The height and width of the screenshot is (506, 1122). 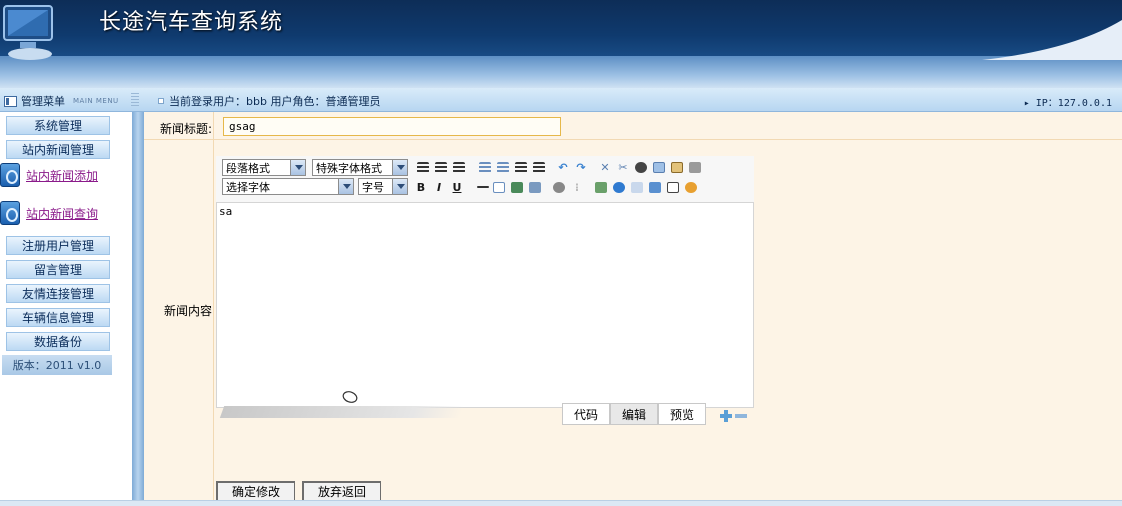 I want to click on sidebar-item-news-manage: 站内新闻管理, so click(x=58, y=149).